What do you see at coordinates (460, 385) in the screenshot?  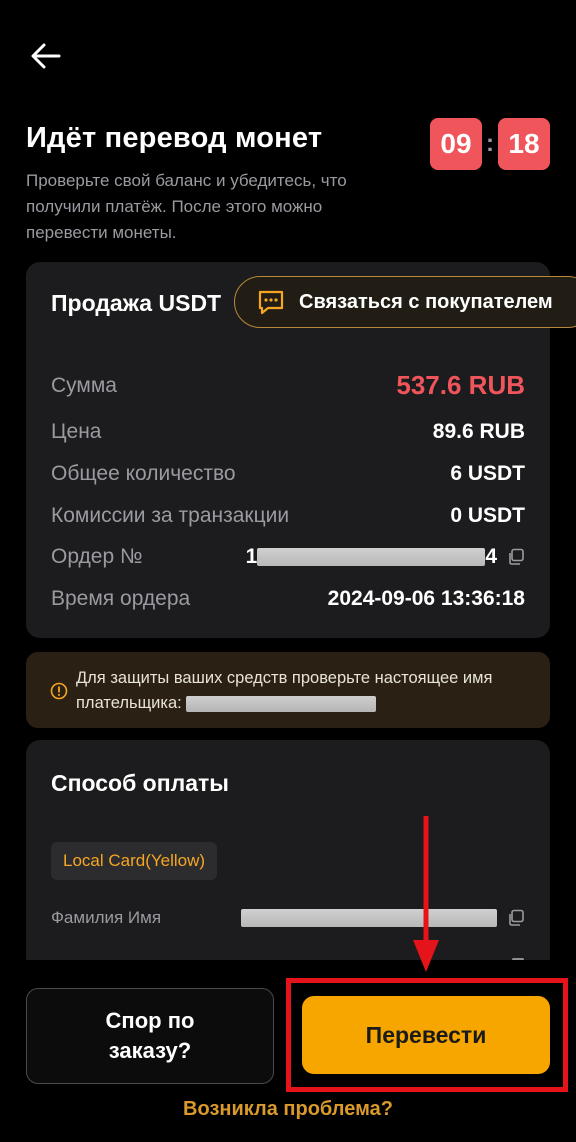 I see `amount-value: 537.6 RUB` at bounding box center [460, 385].